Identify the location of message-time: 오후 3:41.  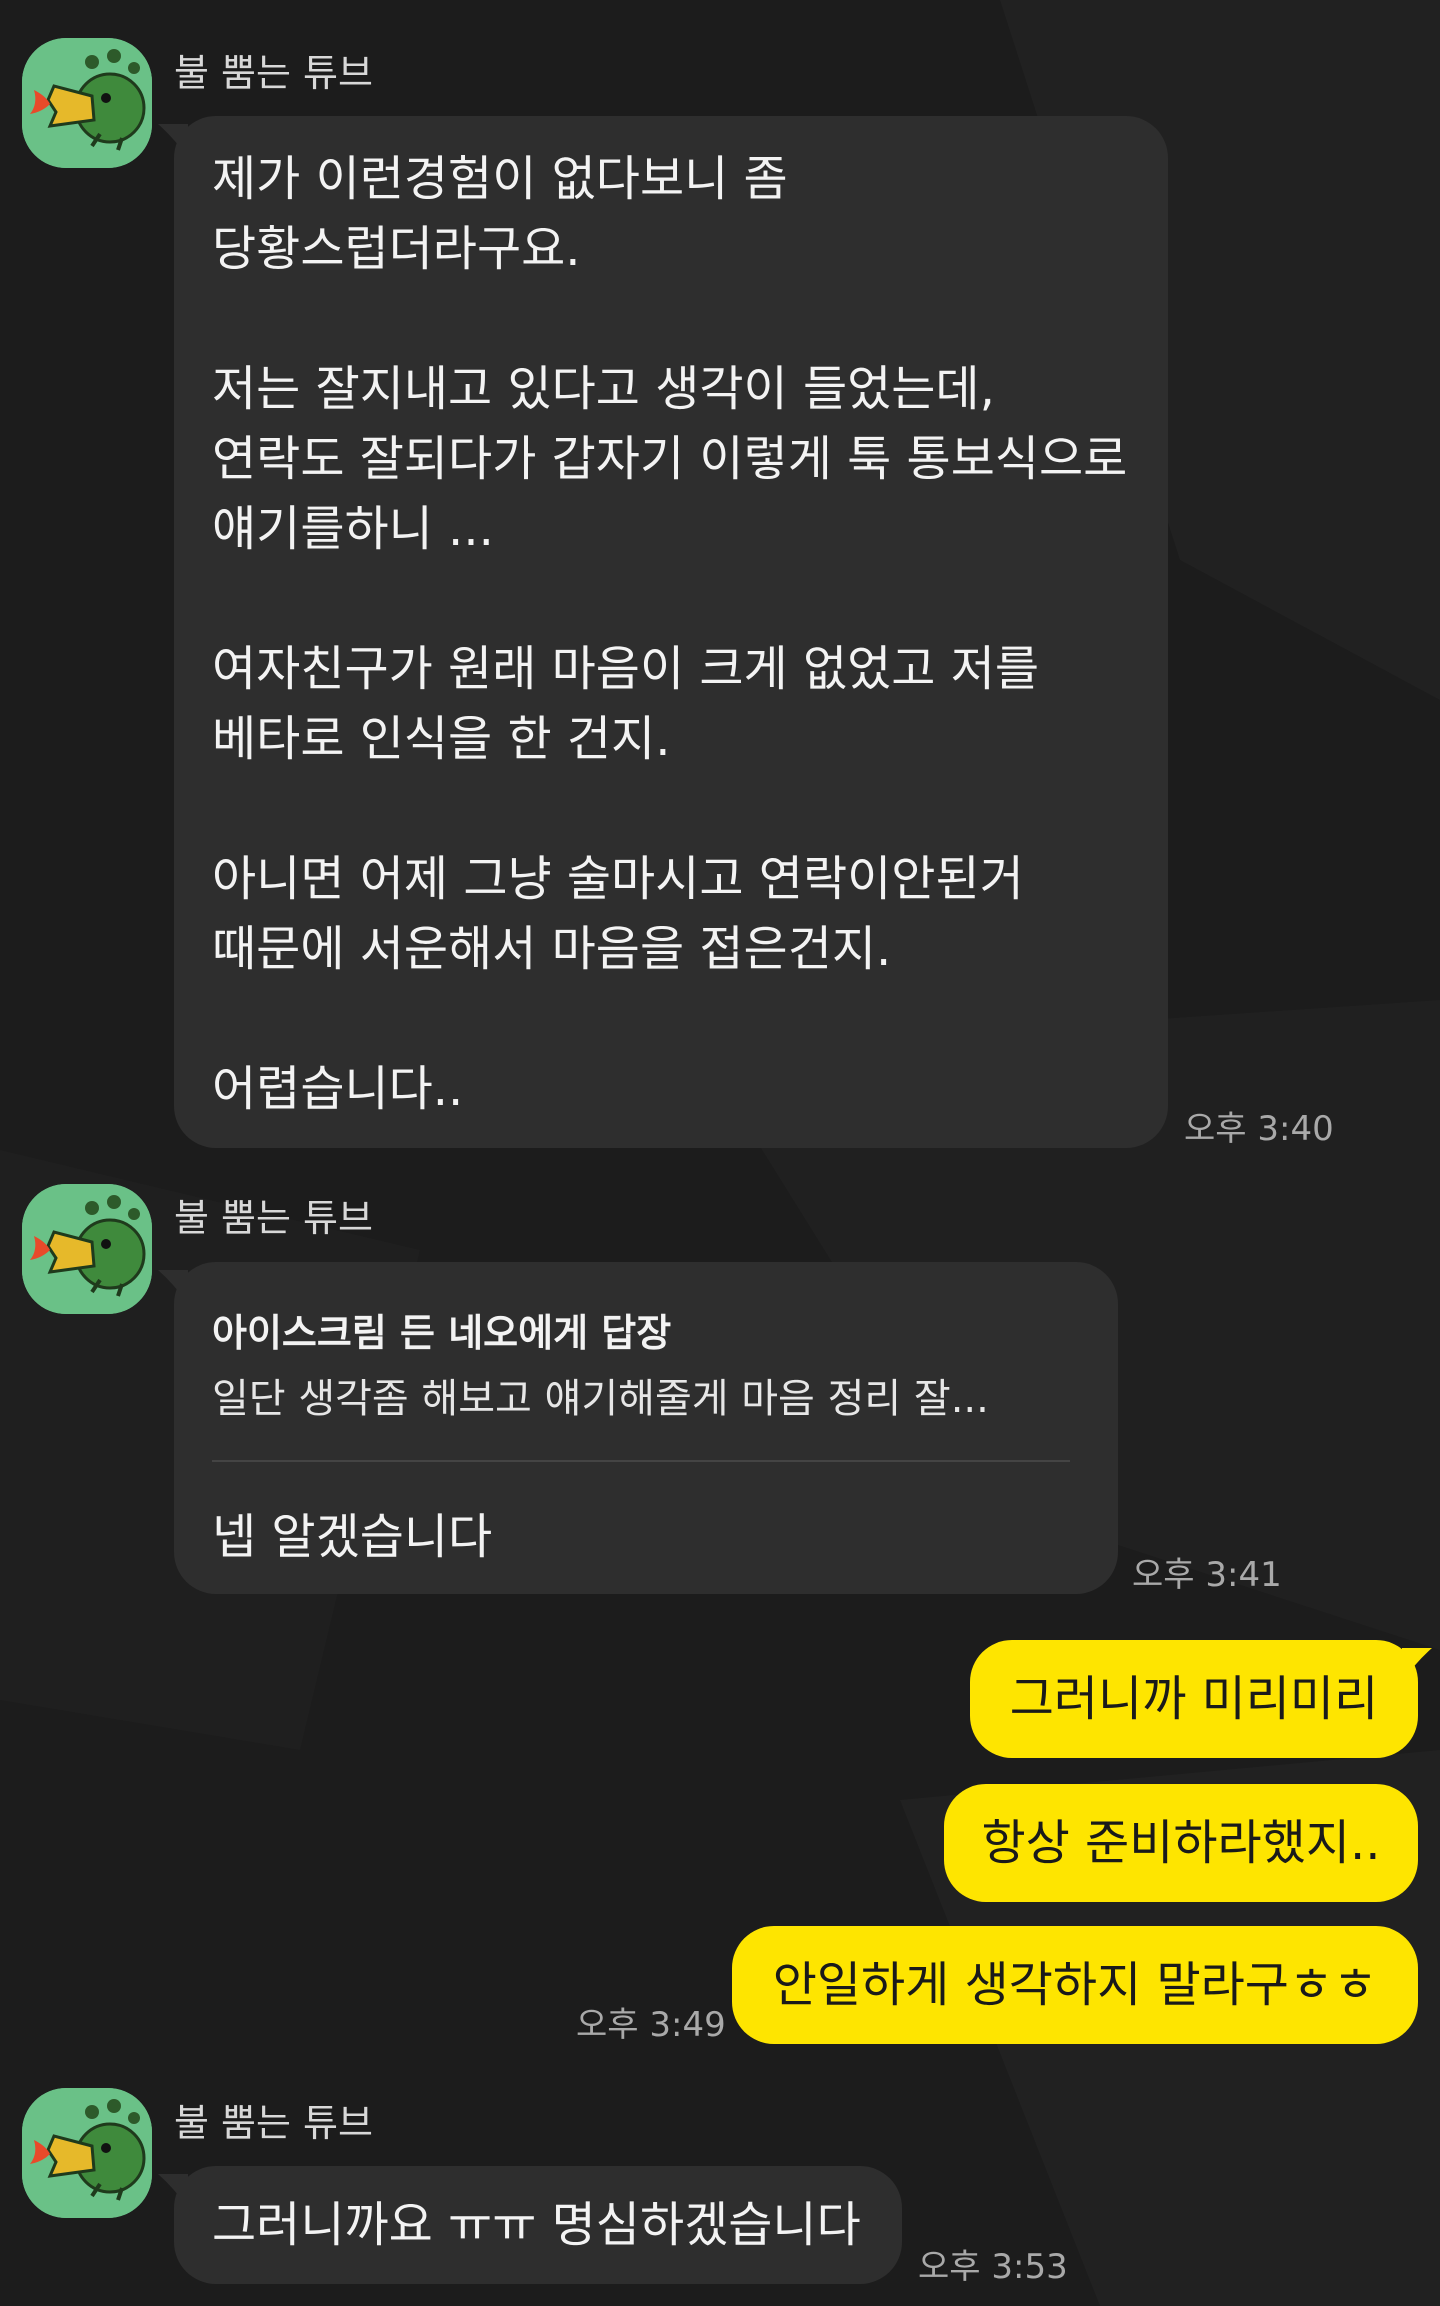
(1207, 1575).